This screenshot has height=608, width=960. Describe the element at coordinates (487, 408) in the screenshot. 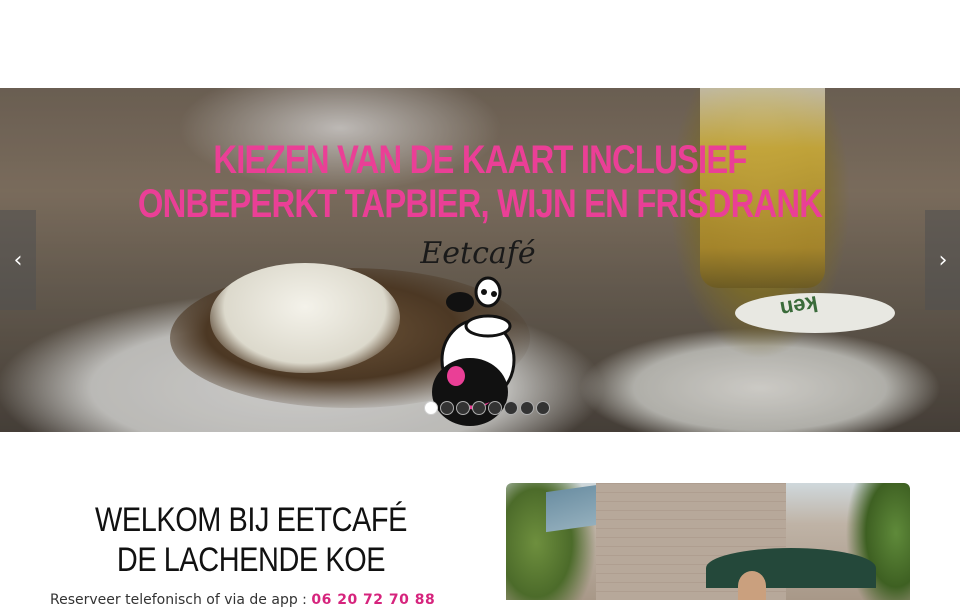

I see `slider-dots` at that location.